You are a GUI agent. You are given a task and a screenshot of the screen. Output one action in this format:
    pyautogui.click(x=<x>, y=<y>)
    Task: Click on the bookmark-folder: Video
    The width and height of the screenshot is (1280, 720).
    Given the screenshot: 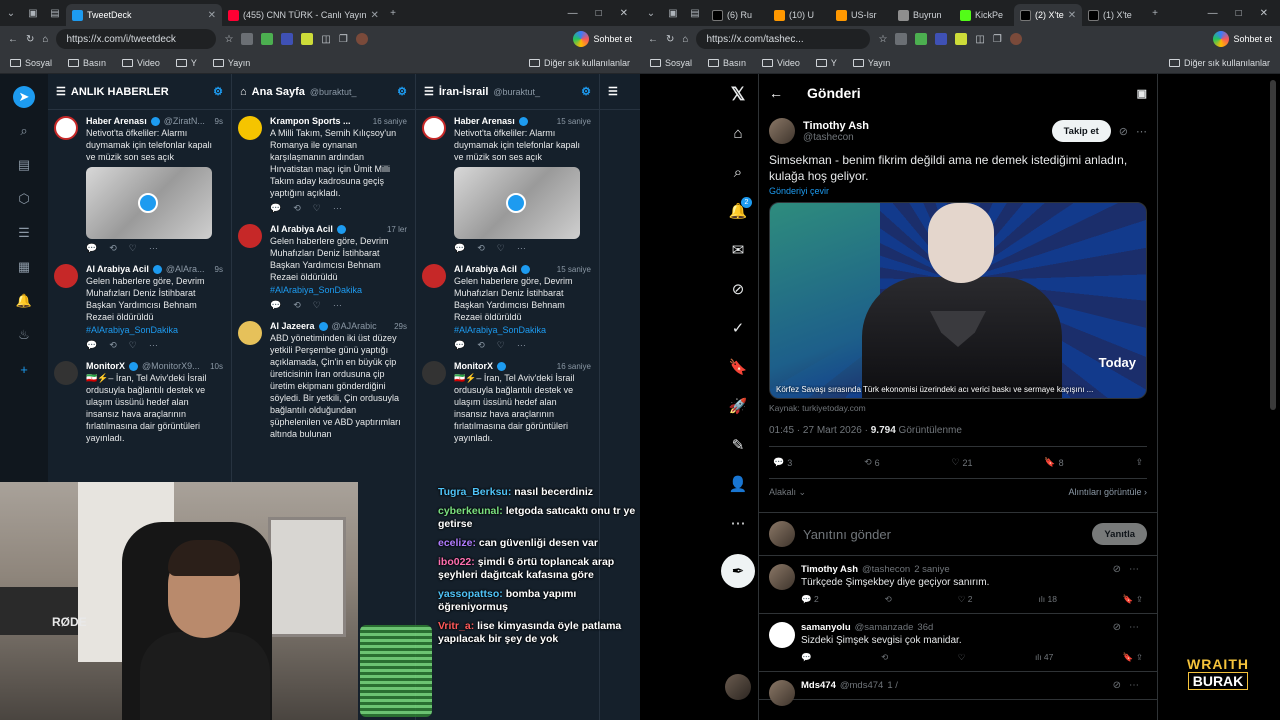 What is the action you would take?
    pyautogui.click(x=141, y=63)
    